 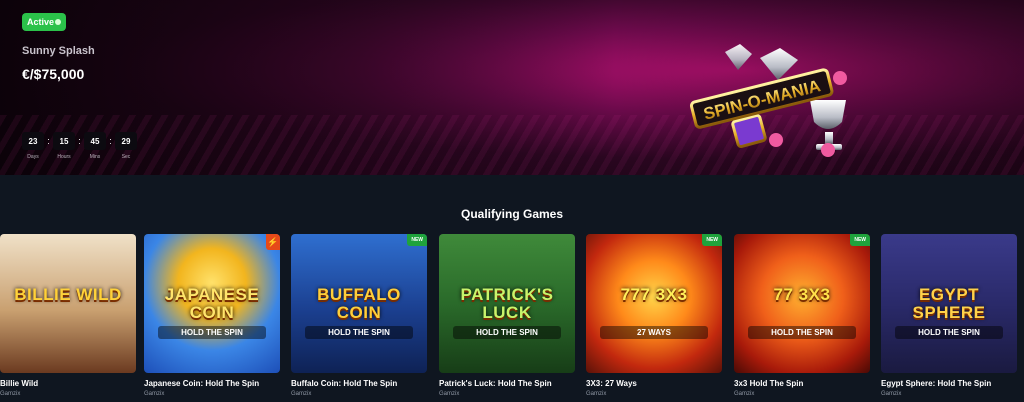 I want to click on timer-secs-label: Sec, so click(x=126, y=157).